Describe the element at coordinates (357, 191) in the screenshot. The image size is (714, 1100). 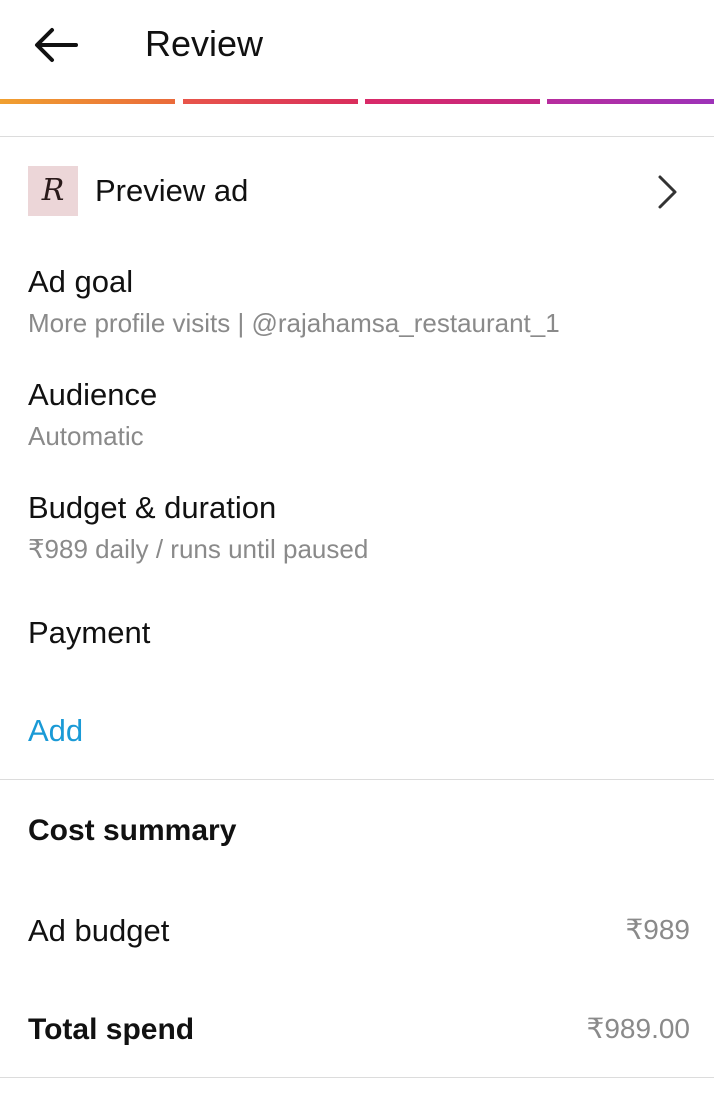
I see `preview-ad-row: R Preview ad` at that location.